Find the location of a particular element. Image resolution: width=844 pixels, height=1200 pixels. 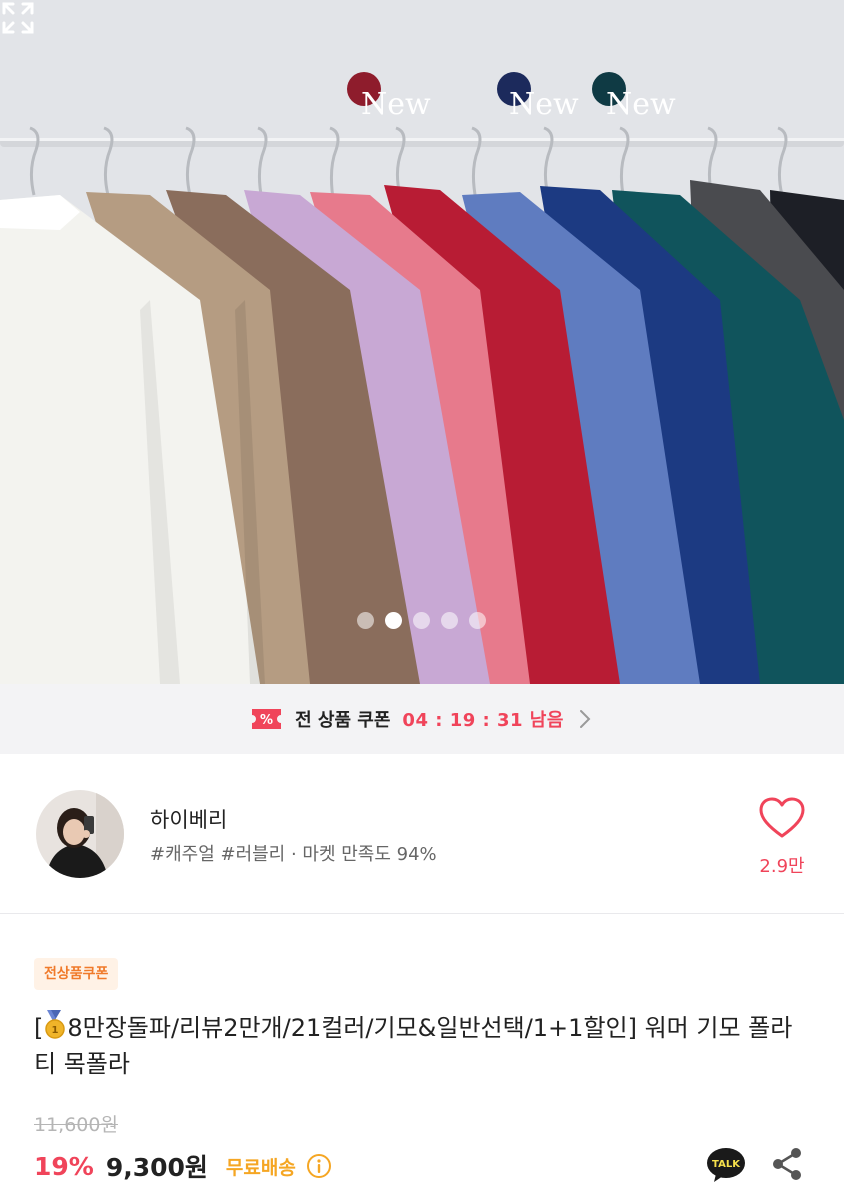

coupon-timer: 04 : 19 : 31 남음 is located at coordinates (483, 720).